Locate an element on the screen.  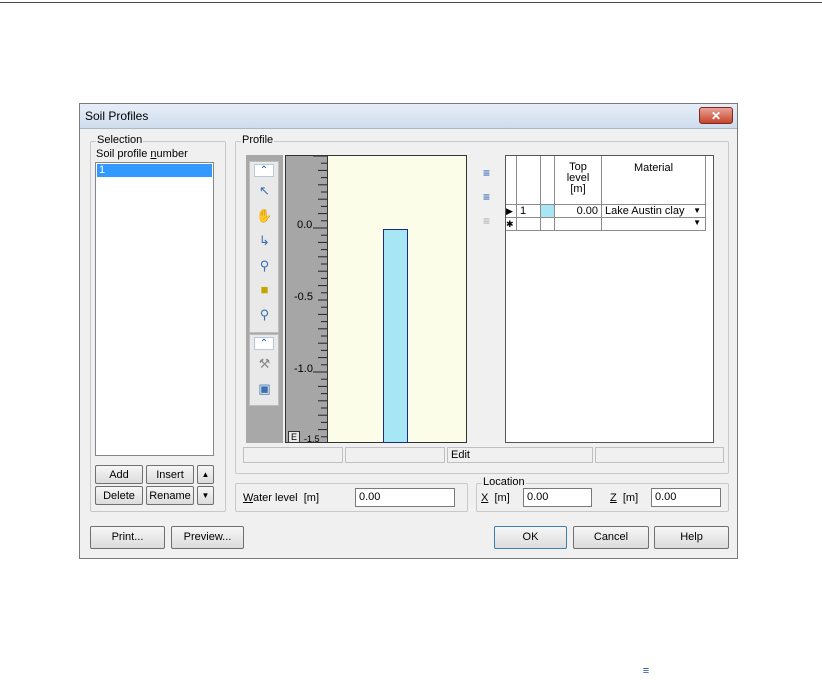
ruler-axis-mark: E is located at coordinates (294, 437).